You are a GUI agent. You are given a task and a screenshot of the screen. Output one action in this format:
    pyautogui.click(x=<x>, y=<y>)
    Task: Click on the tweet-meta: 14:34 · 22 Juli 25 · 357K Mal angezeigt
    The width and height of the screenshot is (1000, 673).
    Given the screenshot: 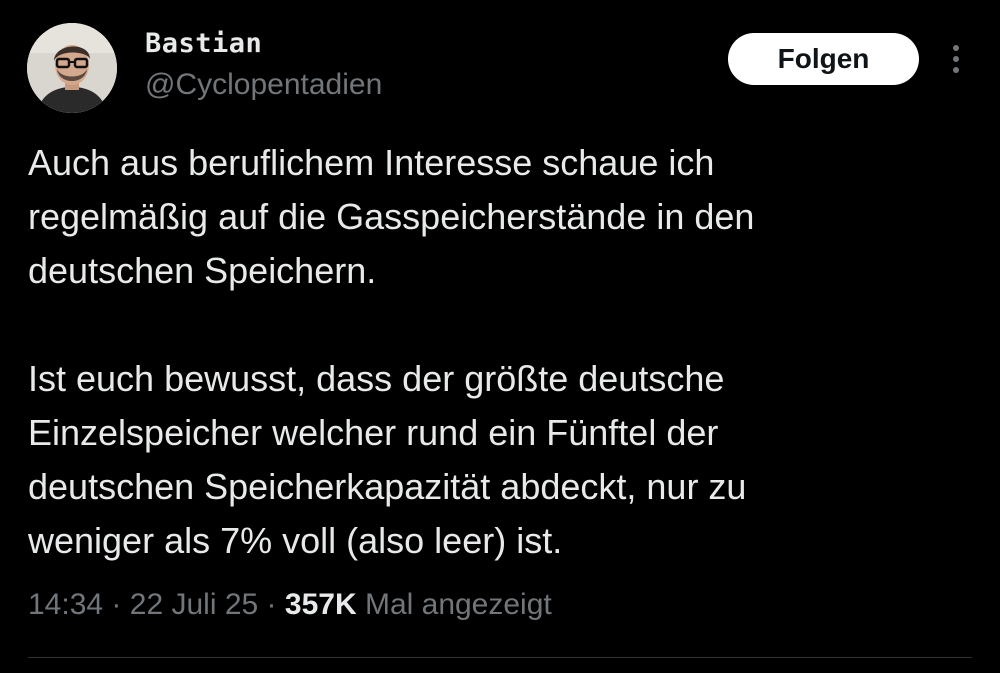 What is the action you would take?
    pyautogui.click(x=290, y=605)
    